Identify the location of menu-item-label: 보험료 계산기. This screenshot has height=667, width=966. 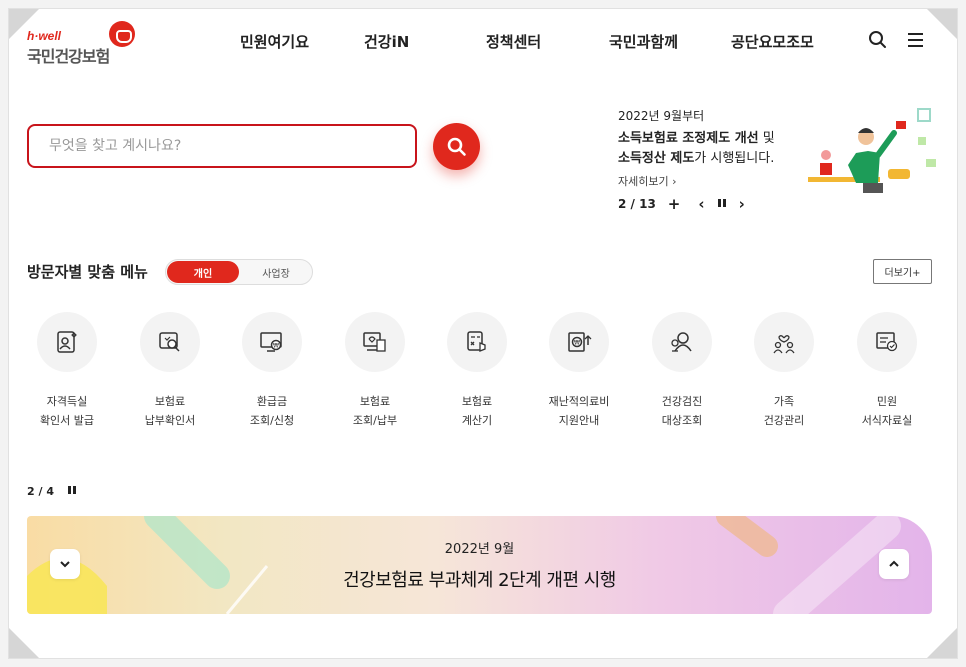
(477, 411).